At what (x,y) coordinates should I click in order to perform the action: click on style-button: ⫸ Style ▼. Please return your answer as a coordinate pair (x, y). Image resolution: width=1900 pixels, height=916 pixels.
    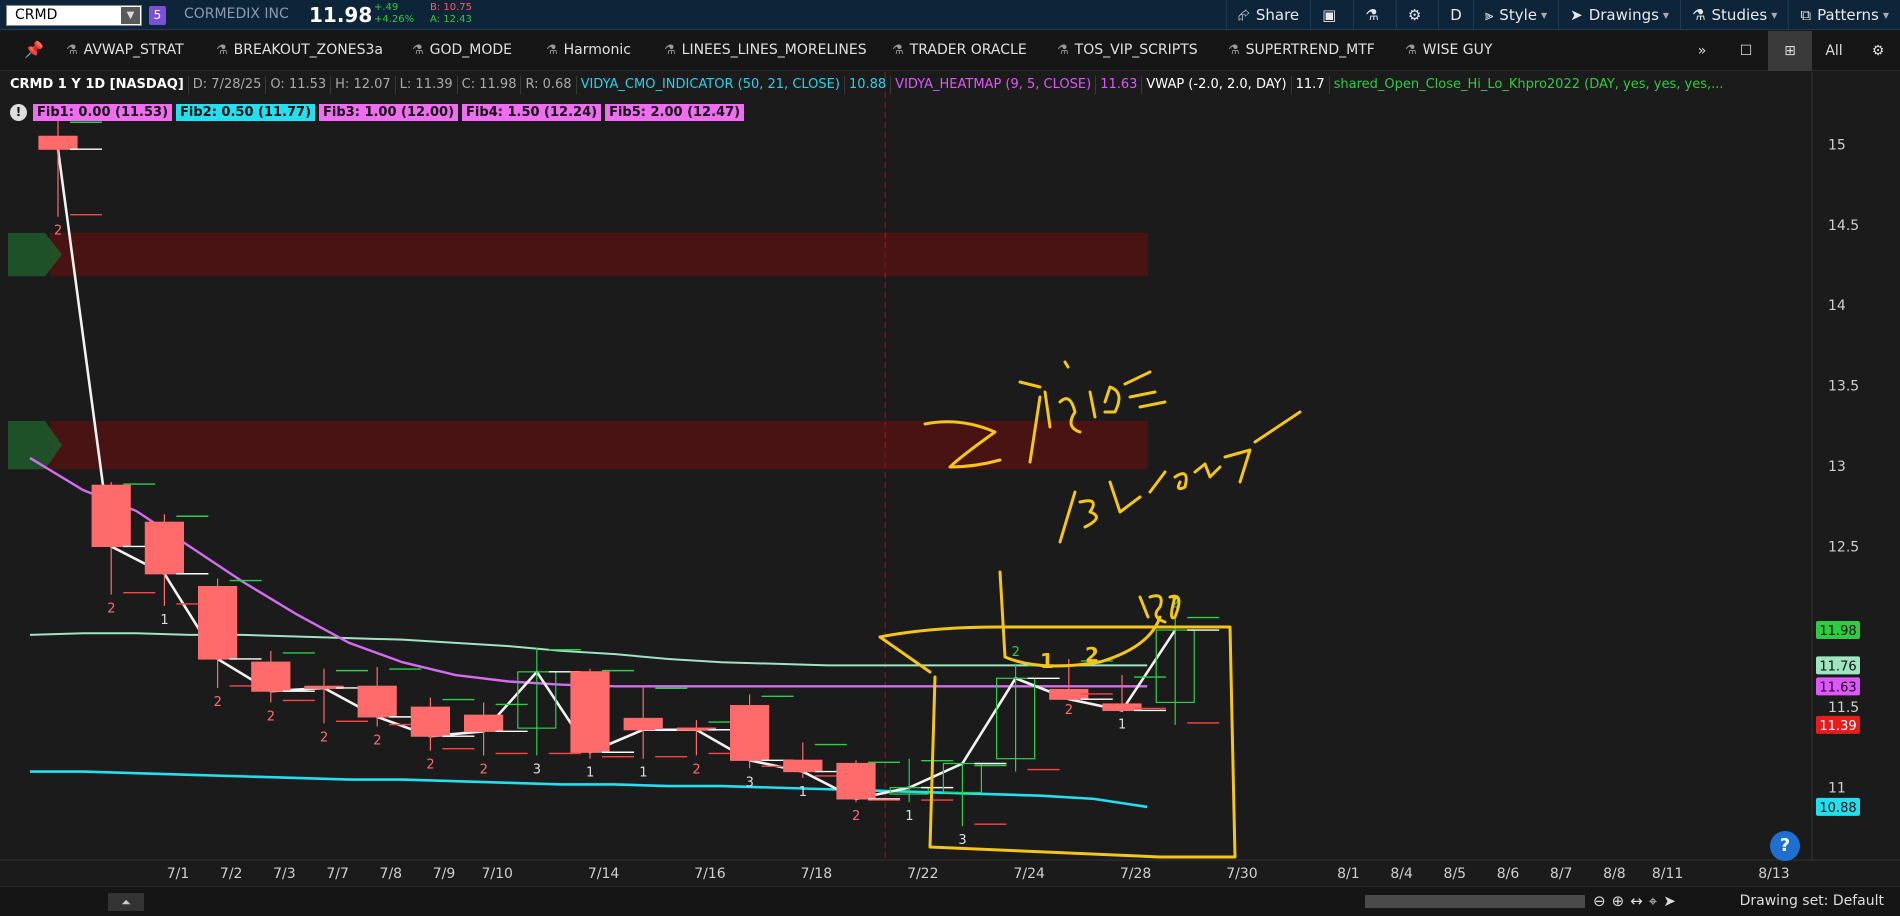
    Looking at the image, I should click on (1515, 15).